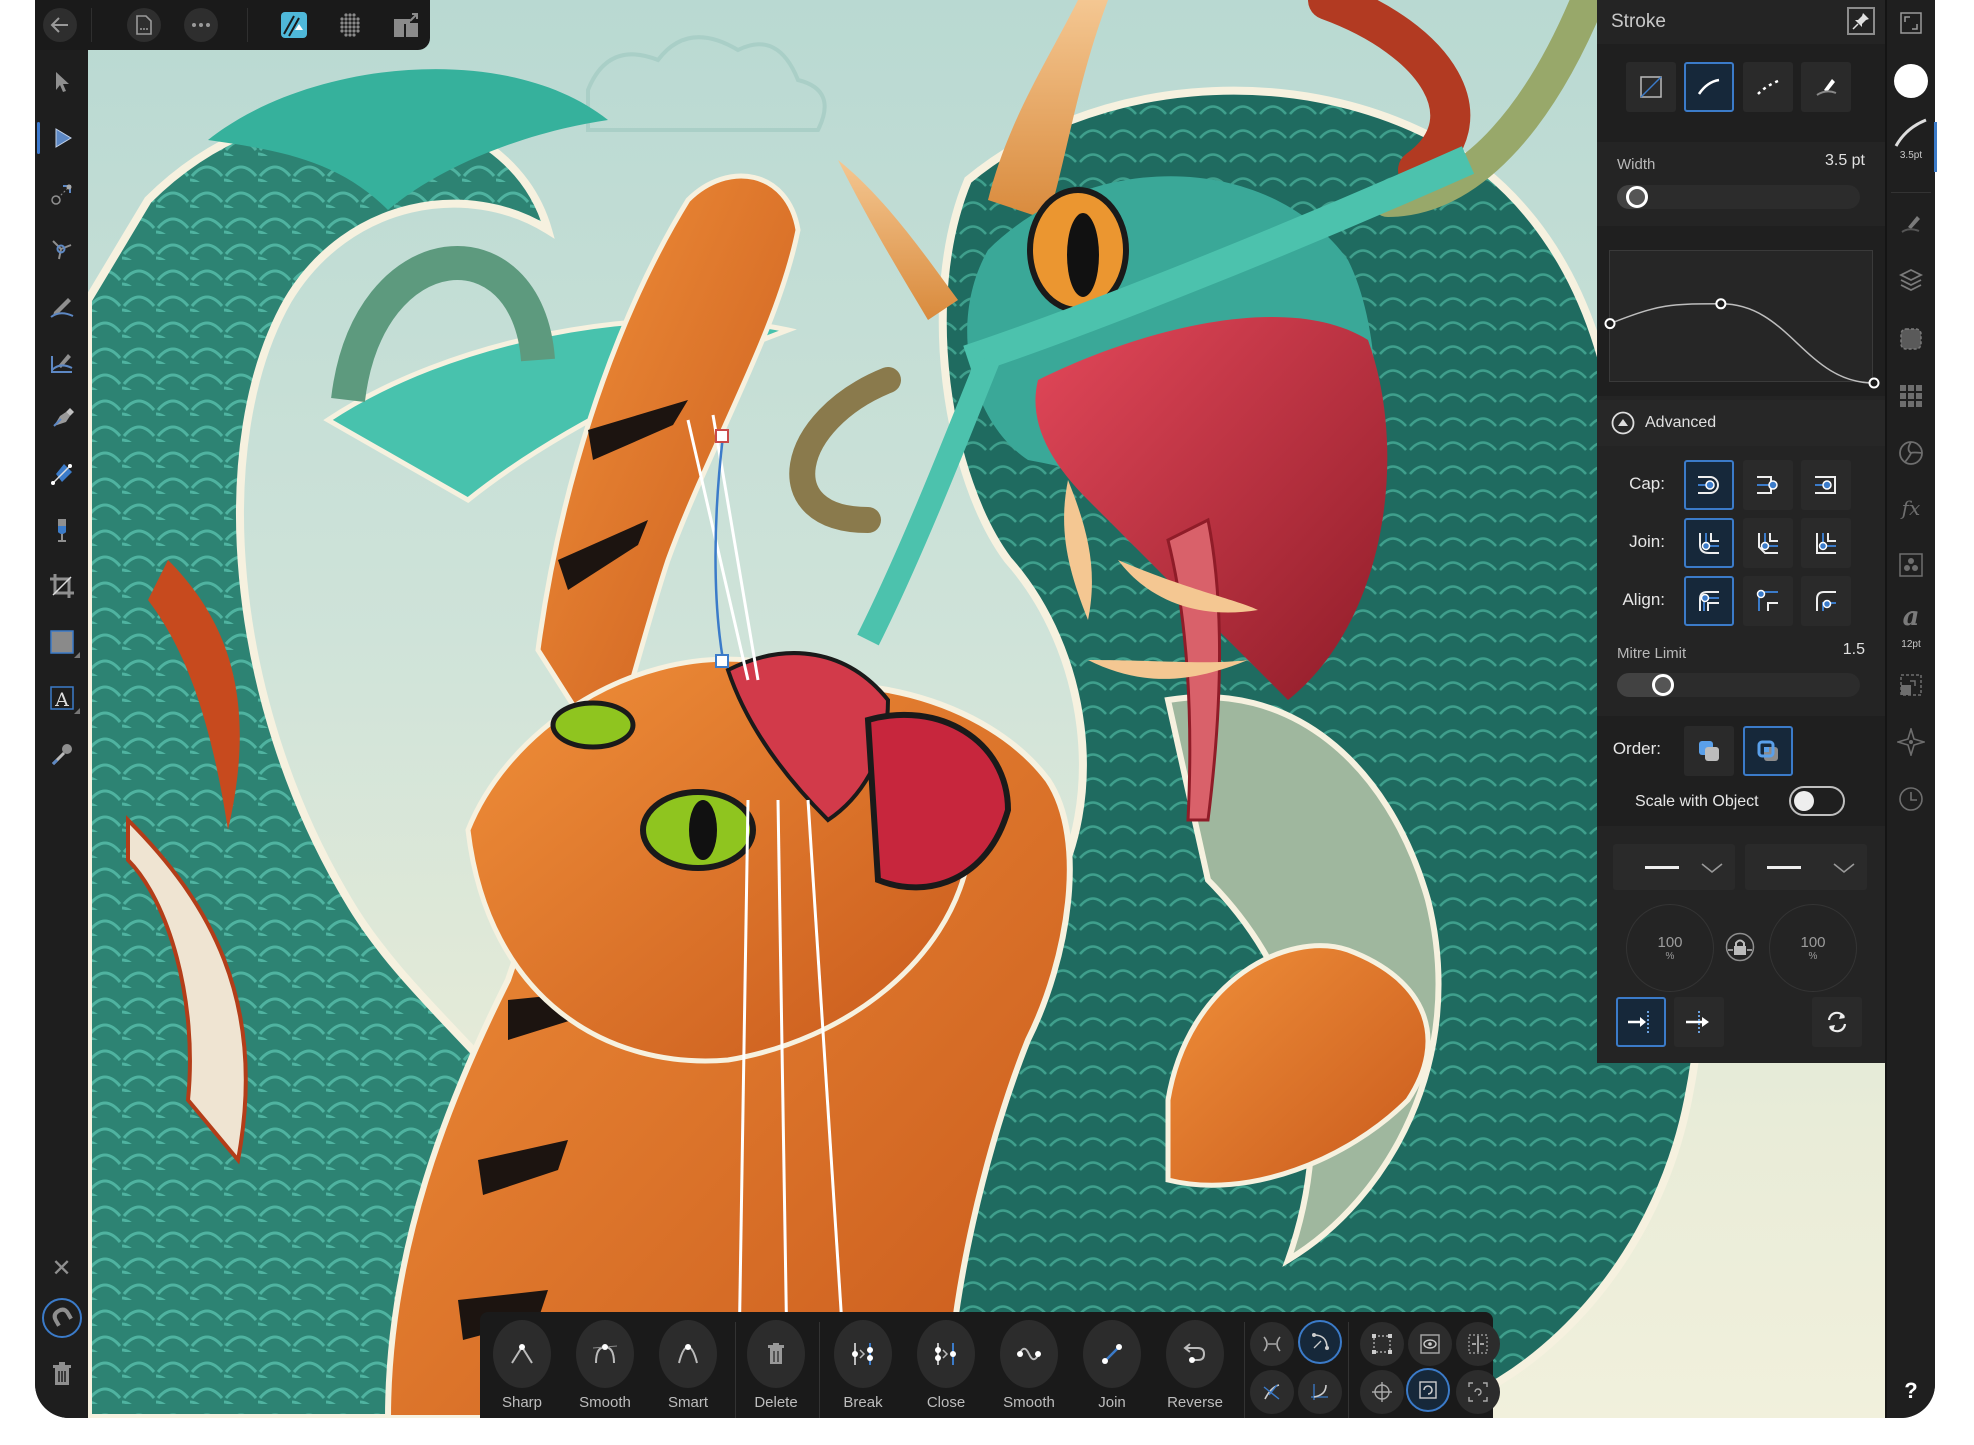  I want to click on cap-square-button, so click(1826, 485).